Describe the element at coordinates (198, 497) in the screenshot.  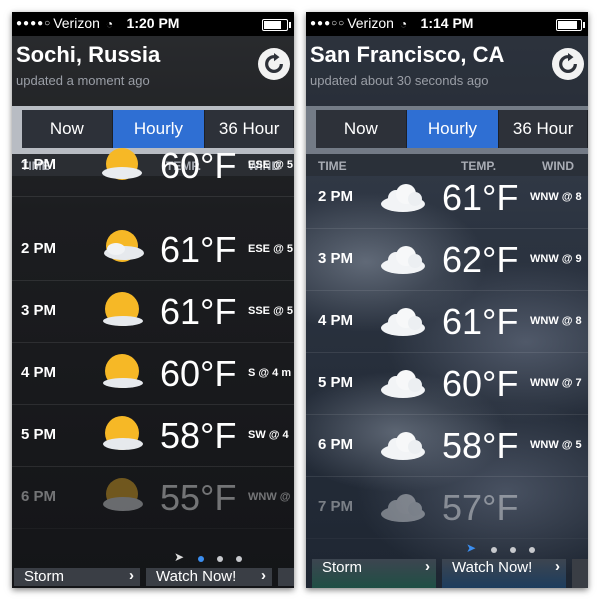
I see `row-temp: 55°F` at that location.